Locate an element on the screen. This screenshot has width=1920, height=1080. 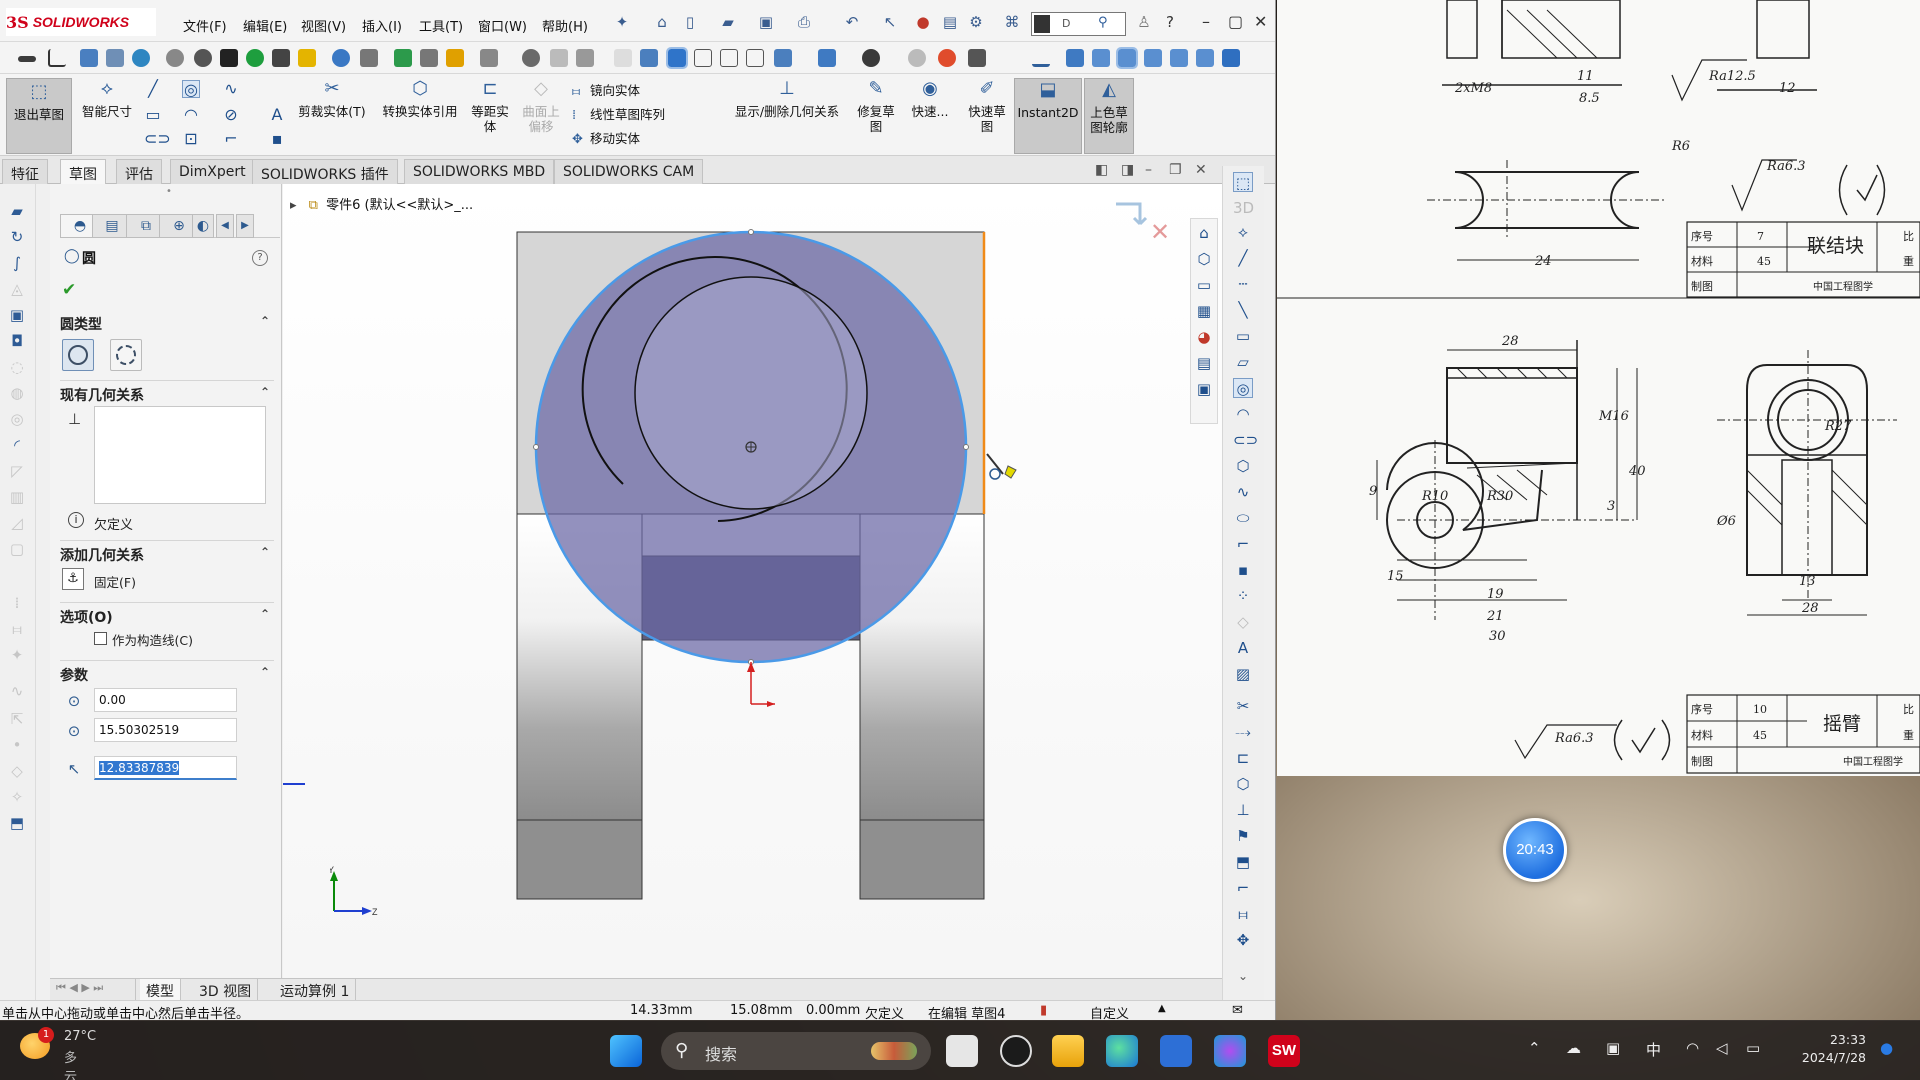
existing-relations-list is located at coordinates (180, 455).